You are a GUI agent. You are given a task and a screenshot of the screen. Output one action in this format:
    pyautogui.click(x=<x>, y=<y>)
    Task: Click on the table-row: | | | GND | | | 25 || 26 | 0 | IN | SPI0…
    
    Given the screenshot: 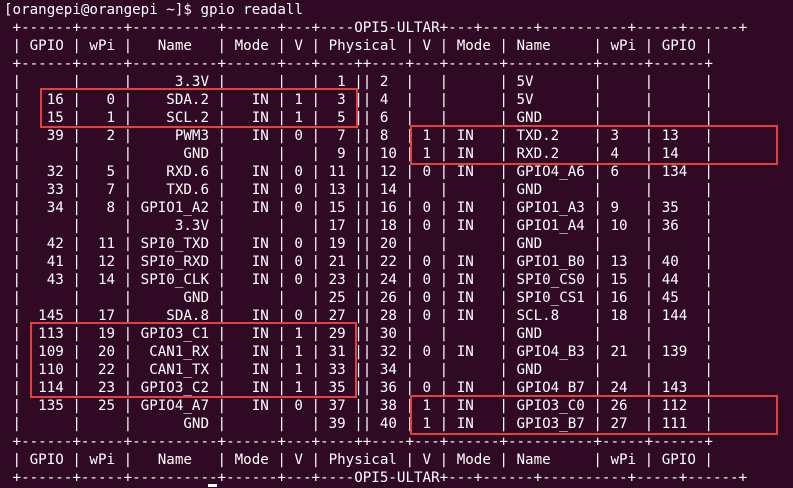 What is the action you would take?
    pyautogui.click(x=358, y=298)
    